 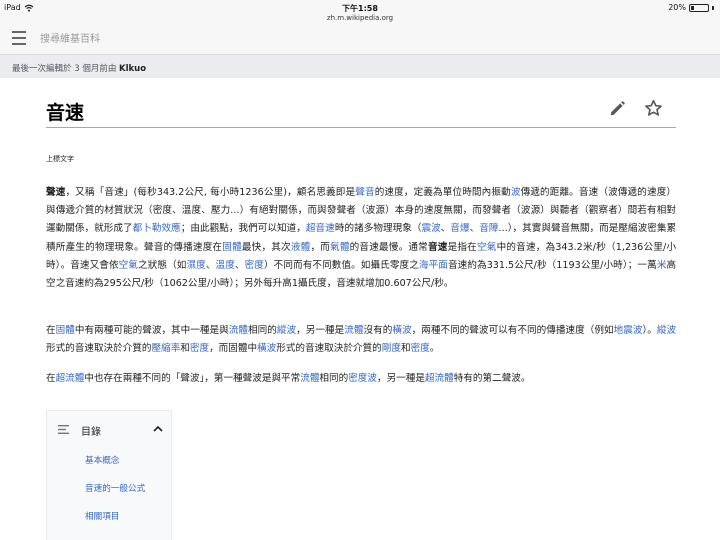 I want to click on clock: 下午1:58, so click(x=360, y=8).